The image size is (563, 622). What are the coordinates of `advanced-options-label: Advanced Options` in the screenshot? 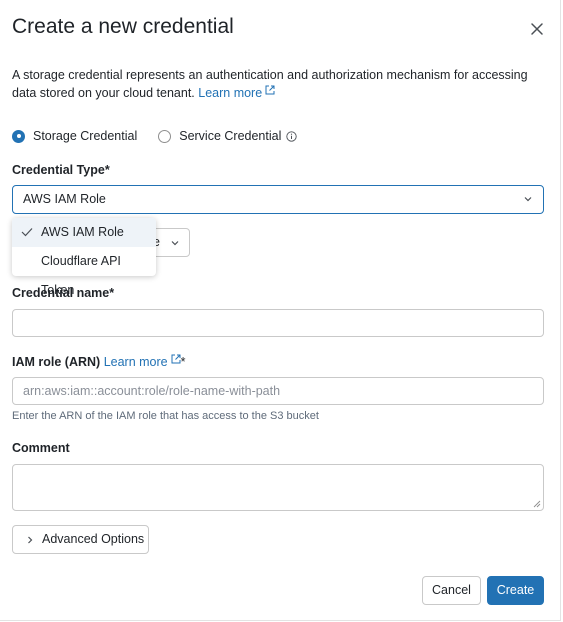 It's located at (93, 539).